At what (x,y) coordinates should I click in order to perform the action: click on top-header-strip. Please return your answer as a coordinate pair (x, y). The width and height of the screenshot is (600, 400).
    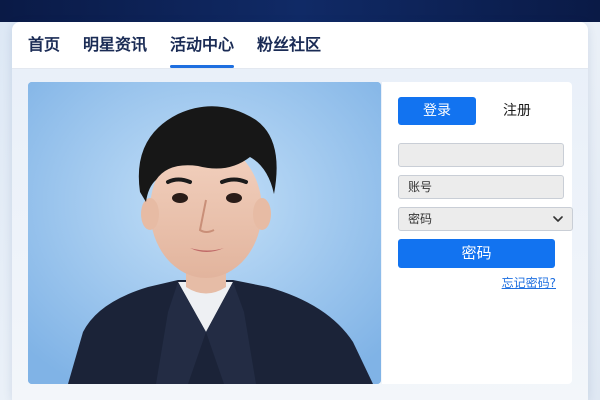
    Looking at the image, I should click on (300, 11).